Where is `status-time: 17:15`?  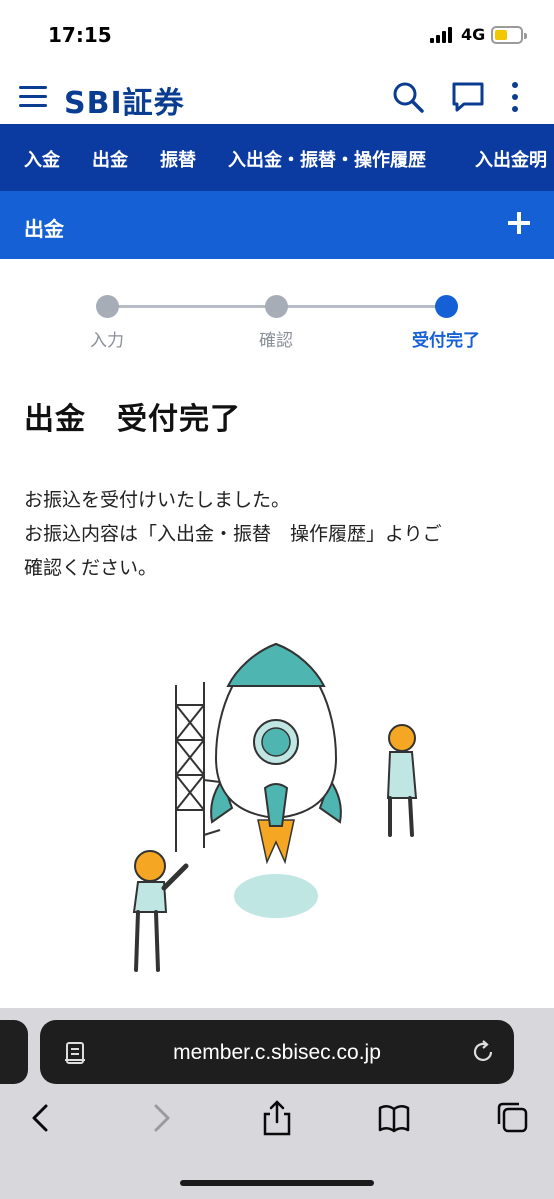 status-time: 17:15 is located at coordinates (80, 35).